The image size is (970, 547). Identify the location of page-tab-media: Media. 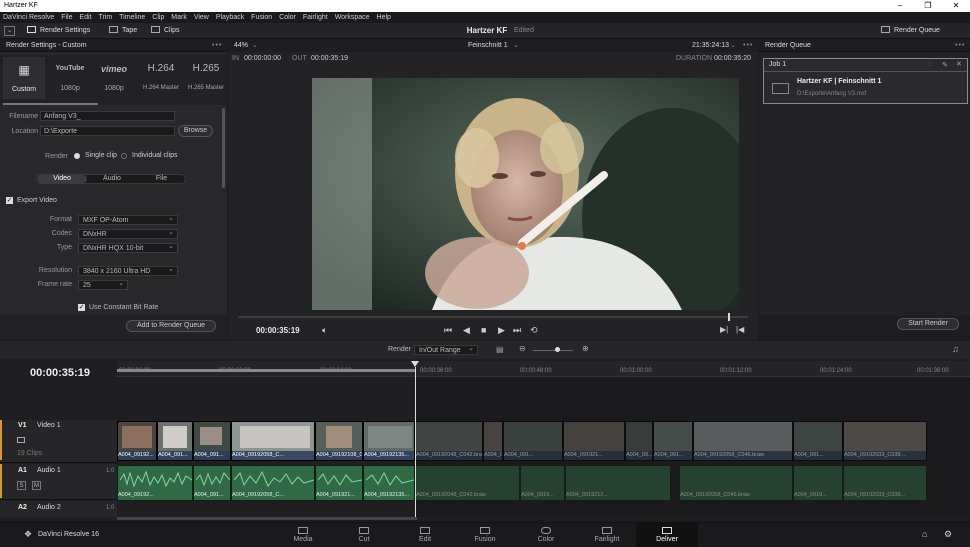
(303, 535).